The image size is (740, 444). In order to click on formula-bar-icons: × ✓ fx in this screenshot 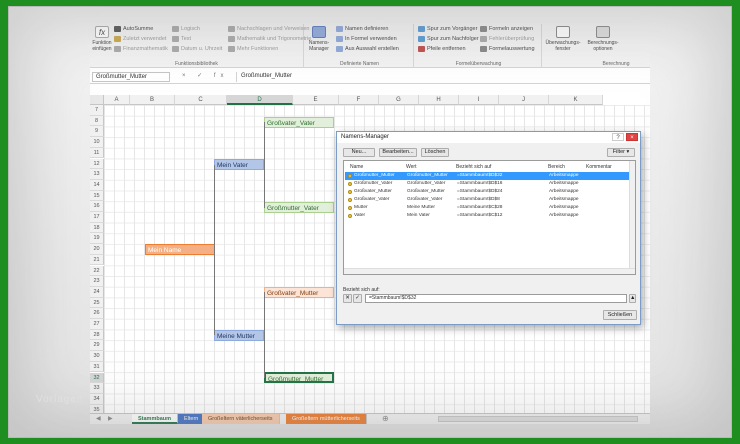, I will do `click(205, 75)`.